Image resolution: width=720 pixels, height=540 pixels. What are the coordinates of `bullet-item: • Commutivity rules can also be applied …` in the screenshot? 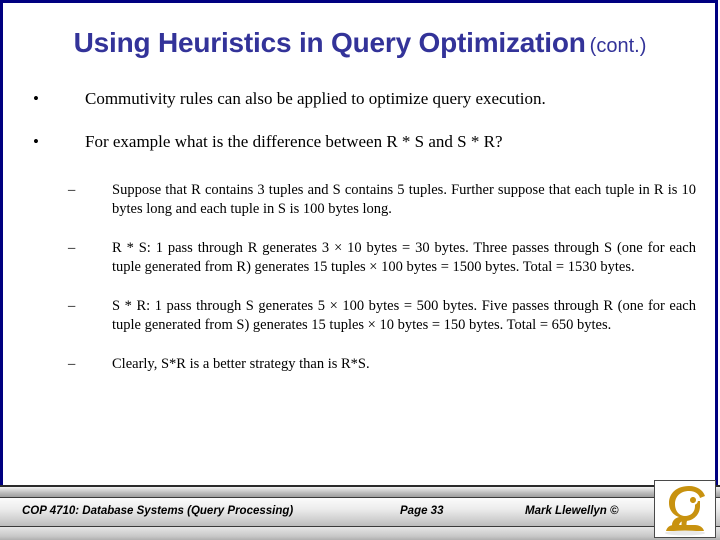 It's located at (360, 98).